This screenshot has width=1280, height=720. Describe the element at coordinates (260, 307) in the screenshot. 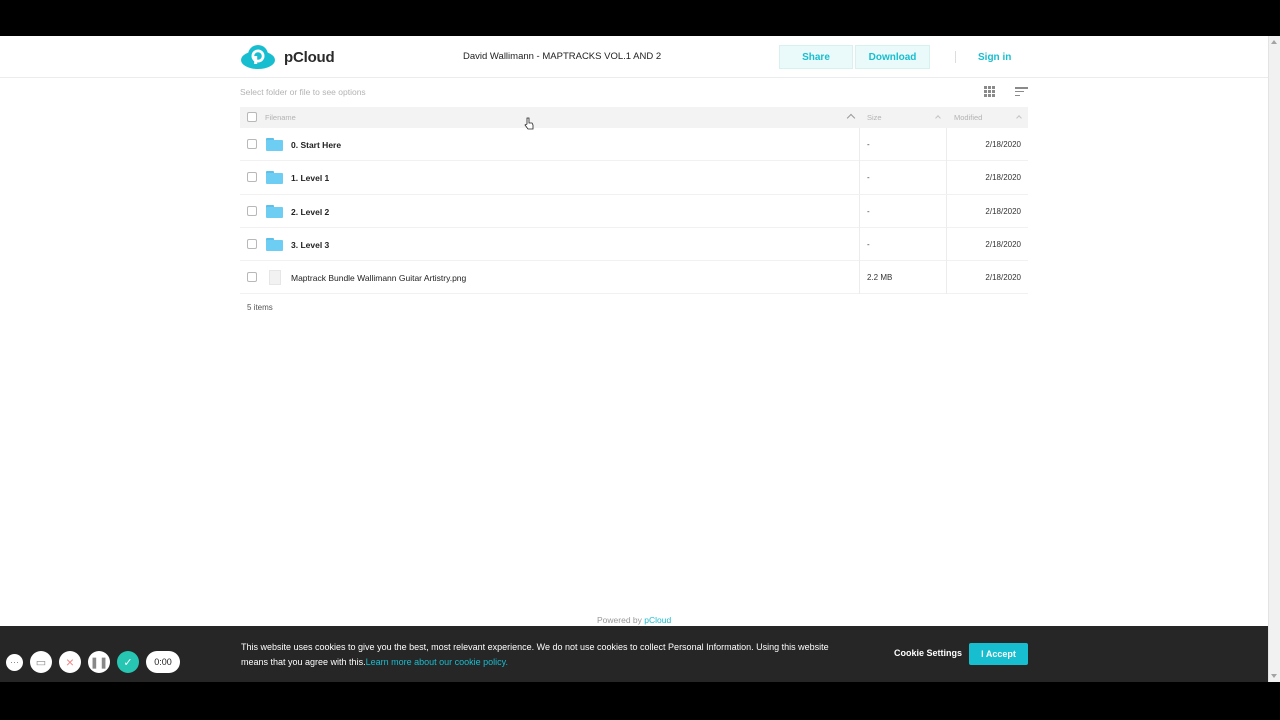

I see `item-count: 5 items` at that location.